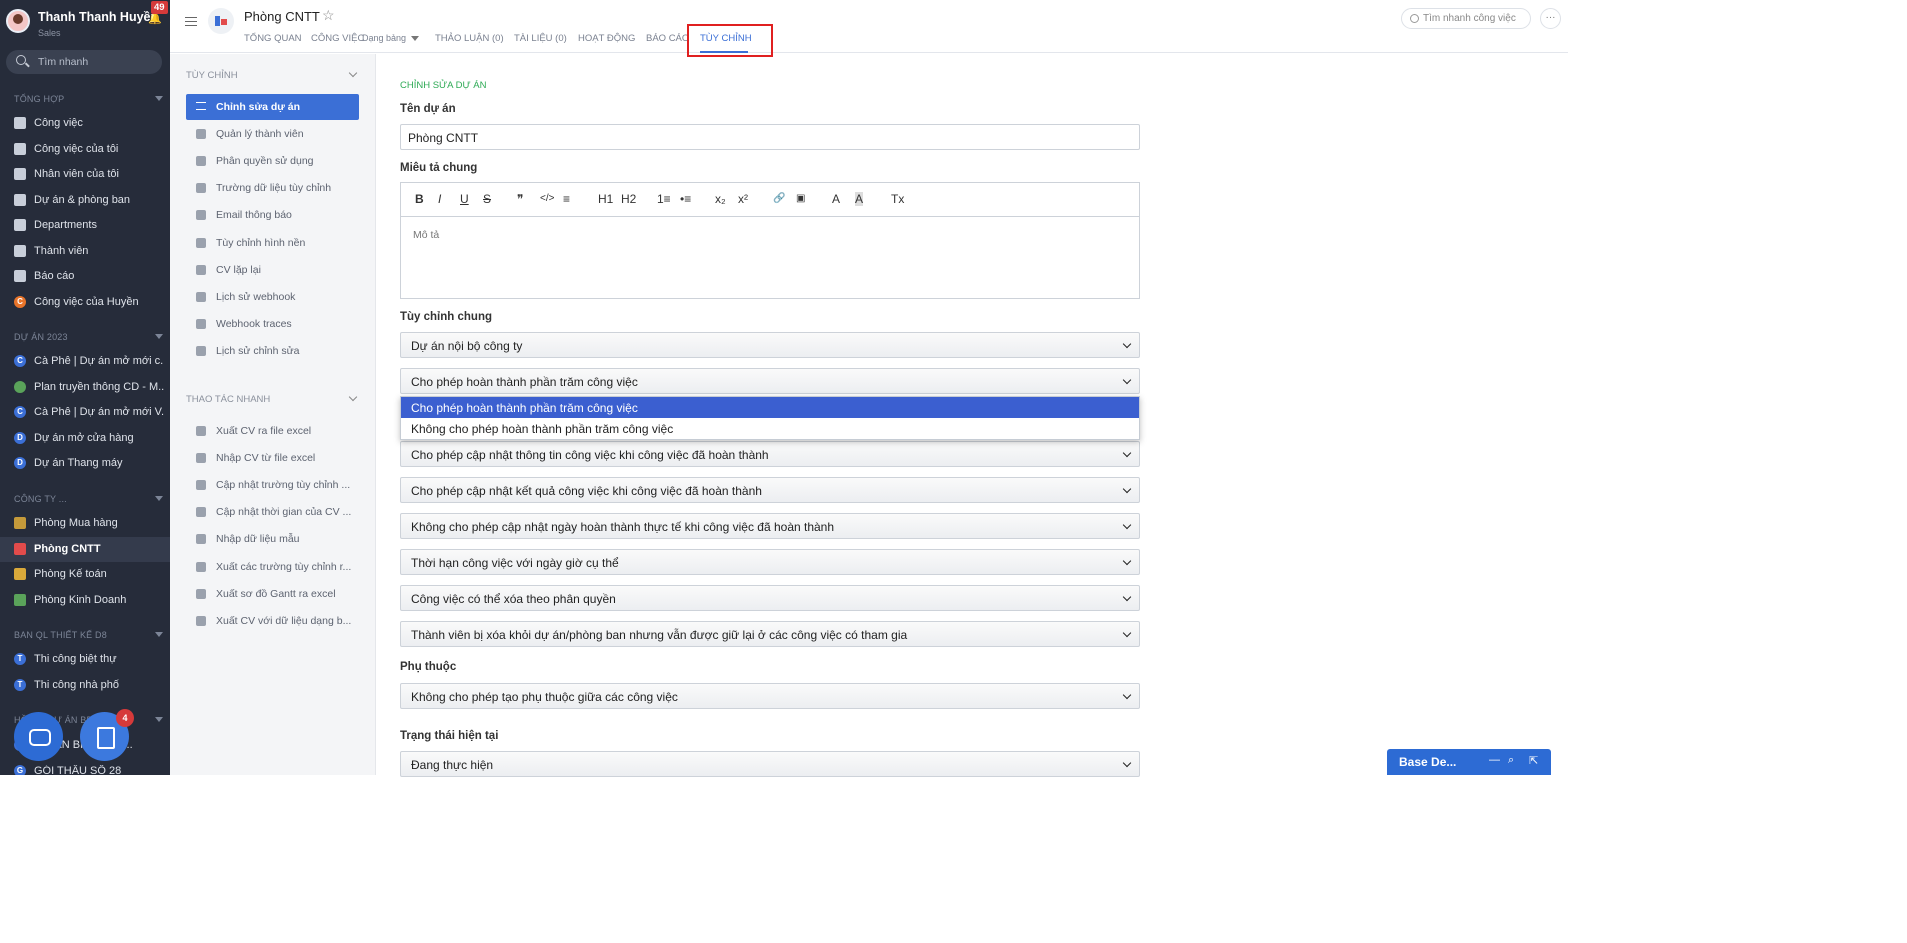  What do you see at coordinates (547, 199) in the screenshot?
I see `code-icon: </>` at bounding box center [547, 199].